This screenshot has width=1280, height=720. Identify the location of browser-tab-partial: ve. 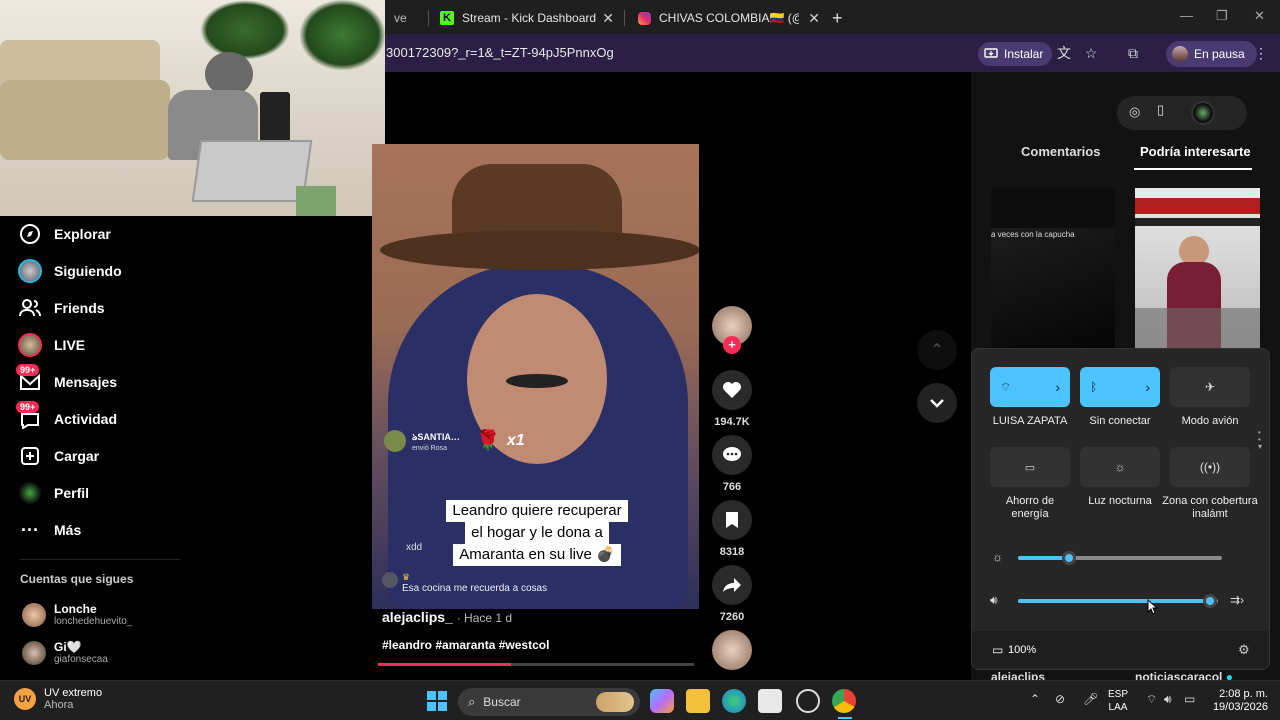
(406, 18).